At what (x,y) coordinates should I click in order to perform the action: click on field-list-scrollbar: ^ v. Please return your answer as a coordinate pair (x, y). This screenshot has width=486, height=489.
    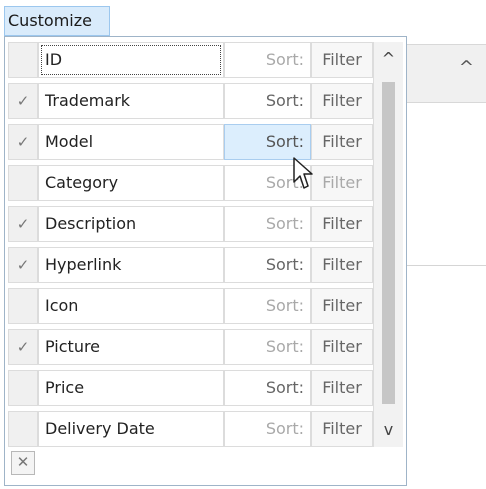
    Looking at the image, I should click on (388, 244).